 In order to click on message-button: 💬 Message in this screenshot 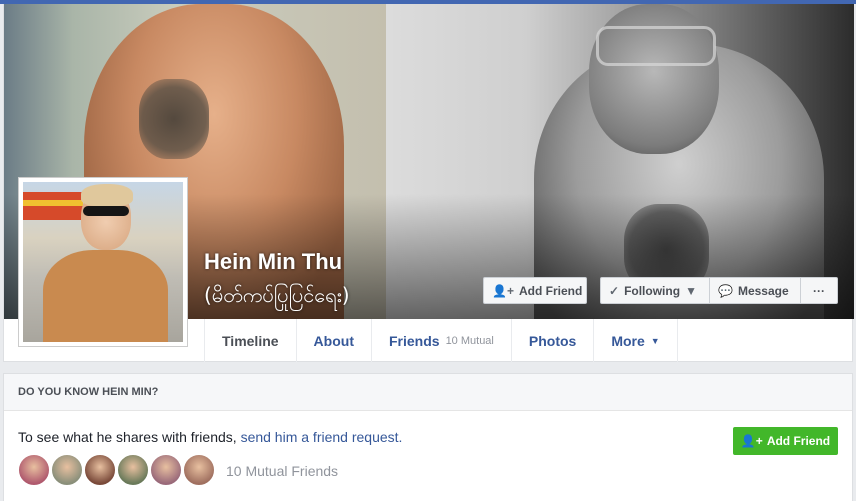, I will do `click(755, 290)`.